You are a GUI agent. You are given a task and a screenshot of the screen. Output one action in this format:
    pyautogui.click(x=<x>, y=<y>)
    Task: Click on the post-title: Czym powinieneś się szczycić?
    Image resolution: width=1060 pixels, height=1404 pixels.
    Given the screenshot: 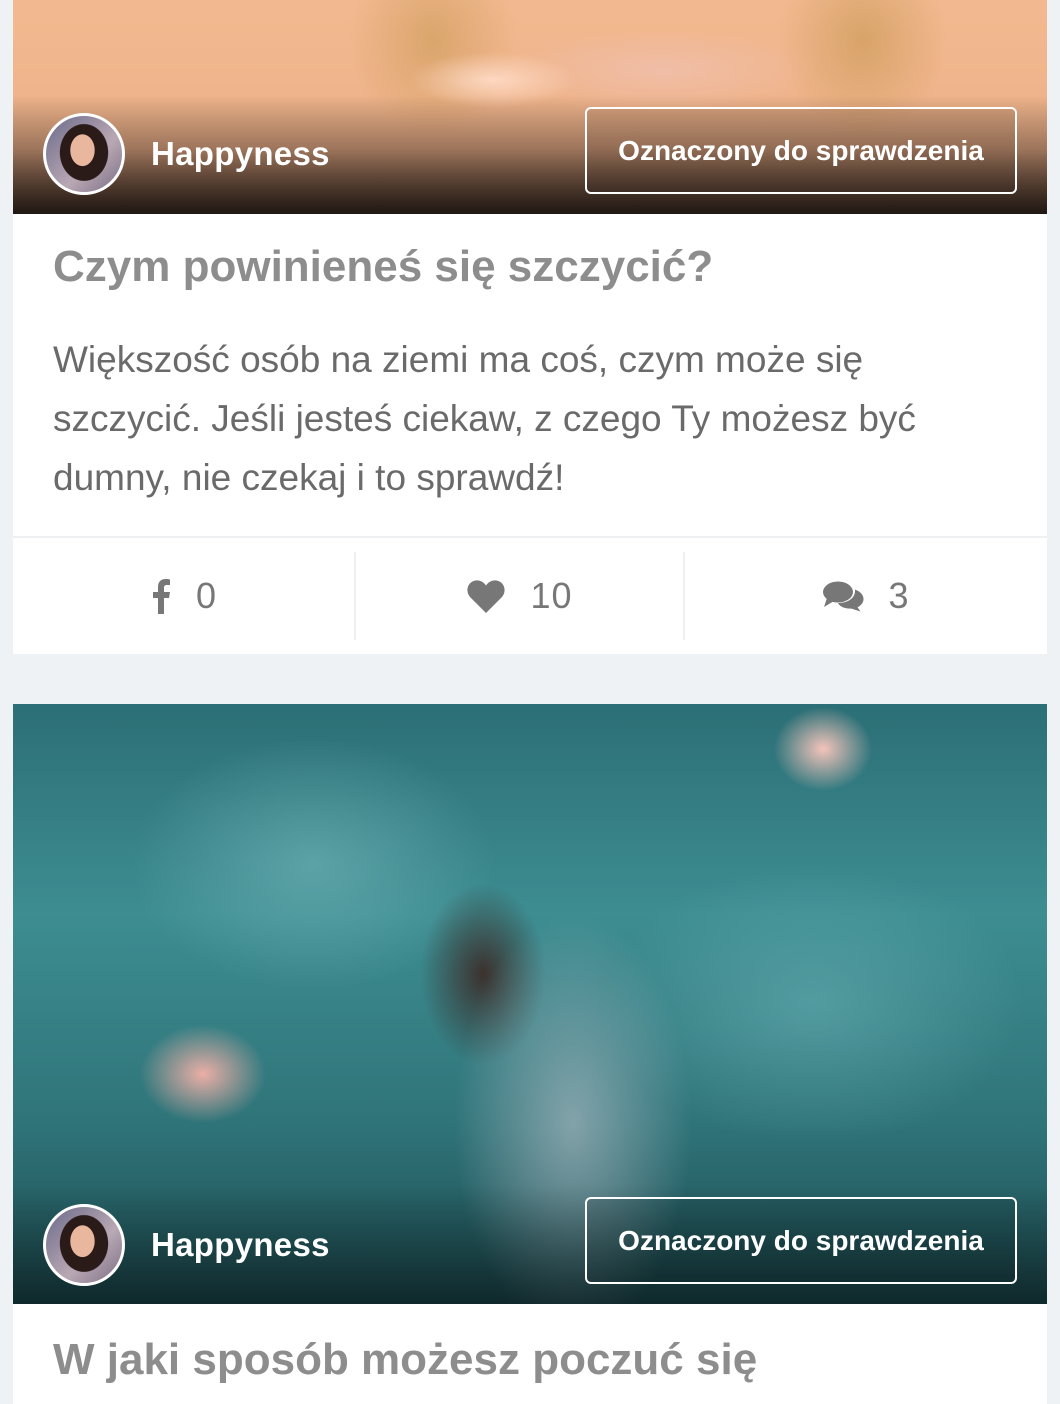 What is the action you would take?
    pyautogui.click(x=383, y=267)
    